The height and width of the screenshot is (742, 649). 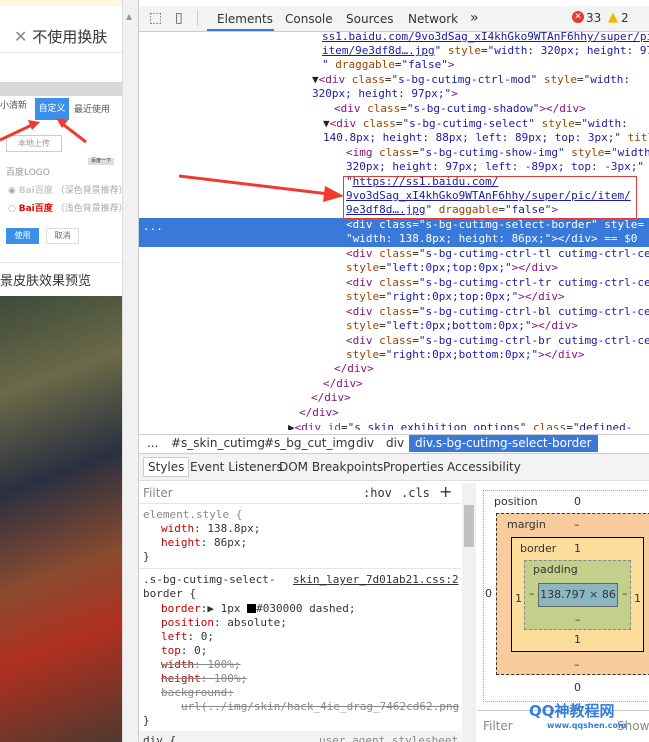 What do you see at coordinates (158, 493) in the screenshot?
I see `styles-filter-input: Filter` at bounding box center [158, 493].